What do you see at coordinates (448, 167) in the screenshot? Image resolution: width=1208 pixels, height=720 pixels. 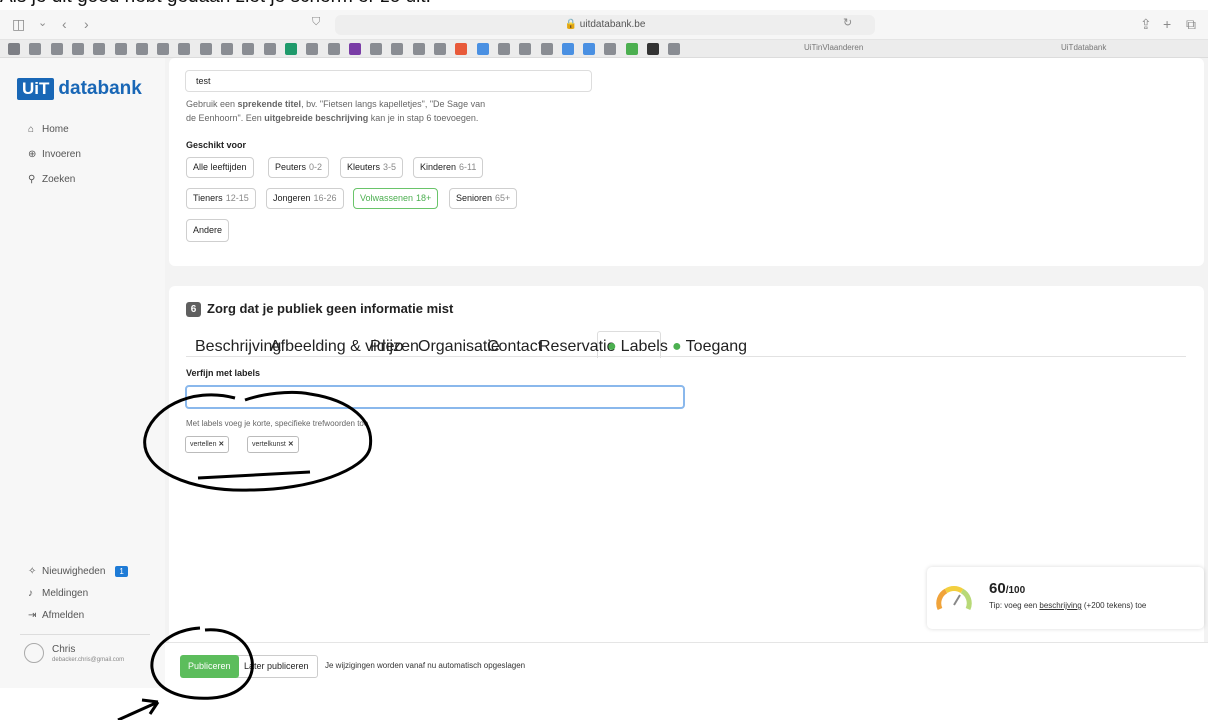 I see `audience-chip-kinderen: Kinderen 6-11` at bounding box center [448, 167].